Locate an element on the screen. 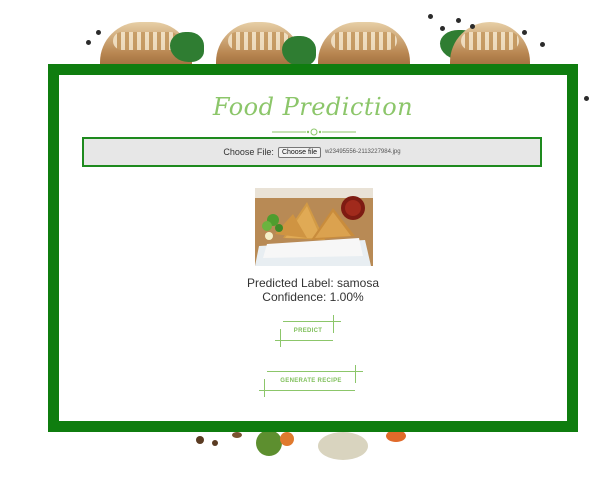  predicted-label-text: Predicted Label: samosa is located at coordinates (313, 283).